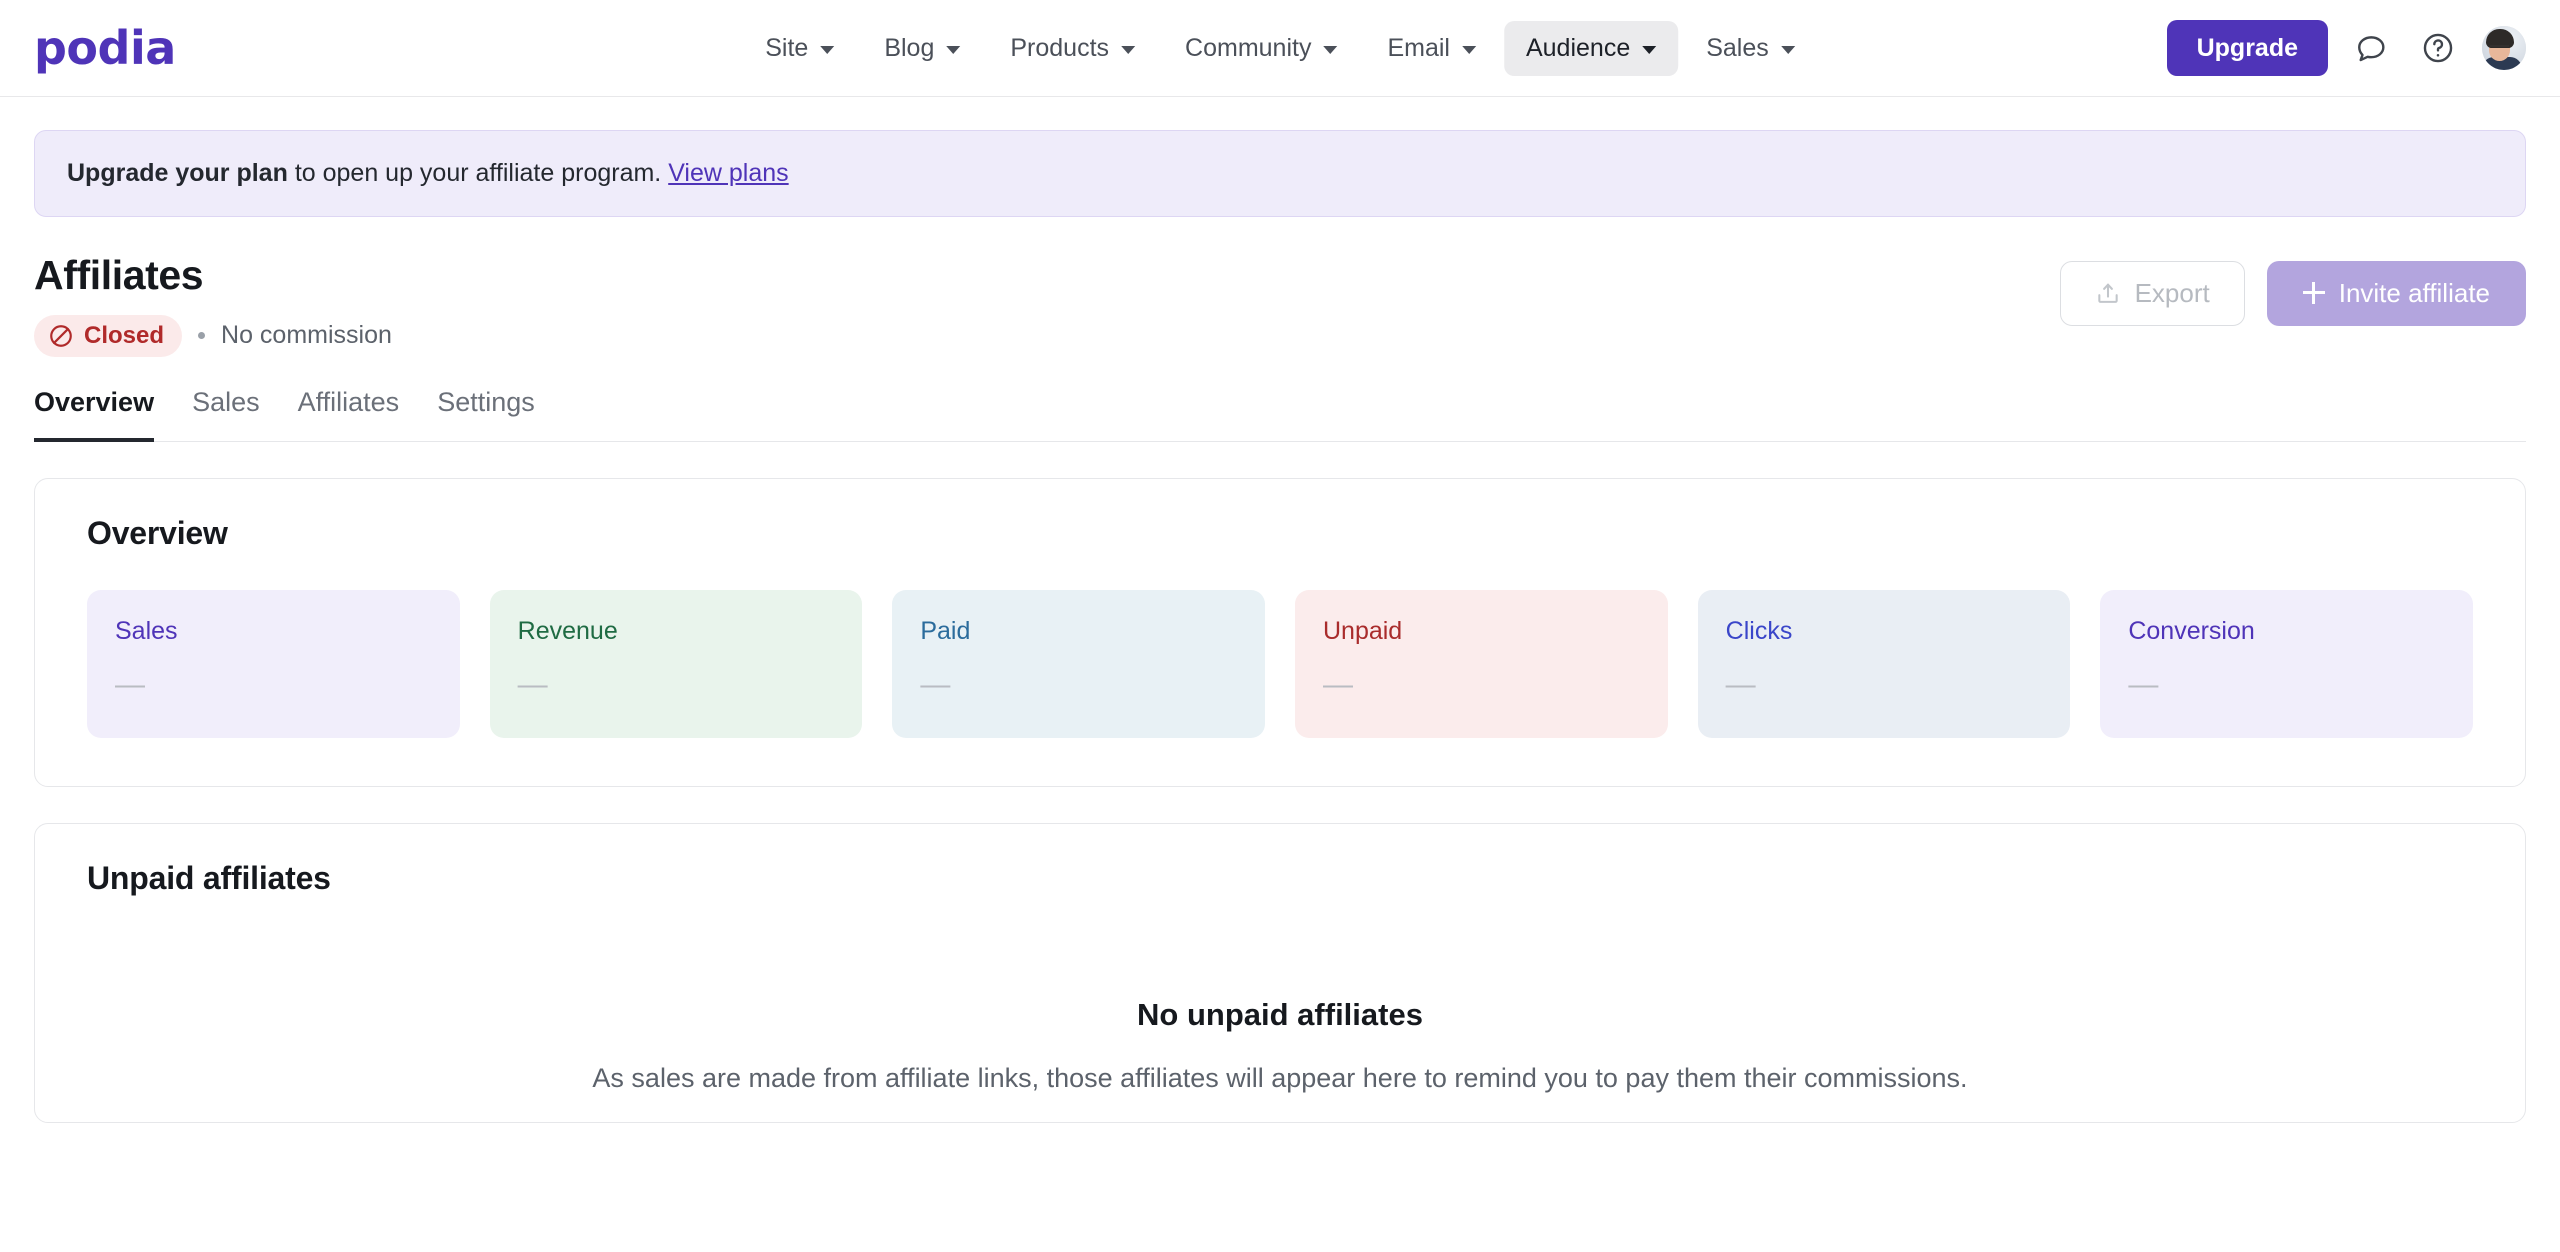 Image resolution: width=2560 pixels, height=1252 pixels. Describe the element at coordinates (306, 335) in the screenshot. I see `commission-status-text: No commission` at that location.